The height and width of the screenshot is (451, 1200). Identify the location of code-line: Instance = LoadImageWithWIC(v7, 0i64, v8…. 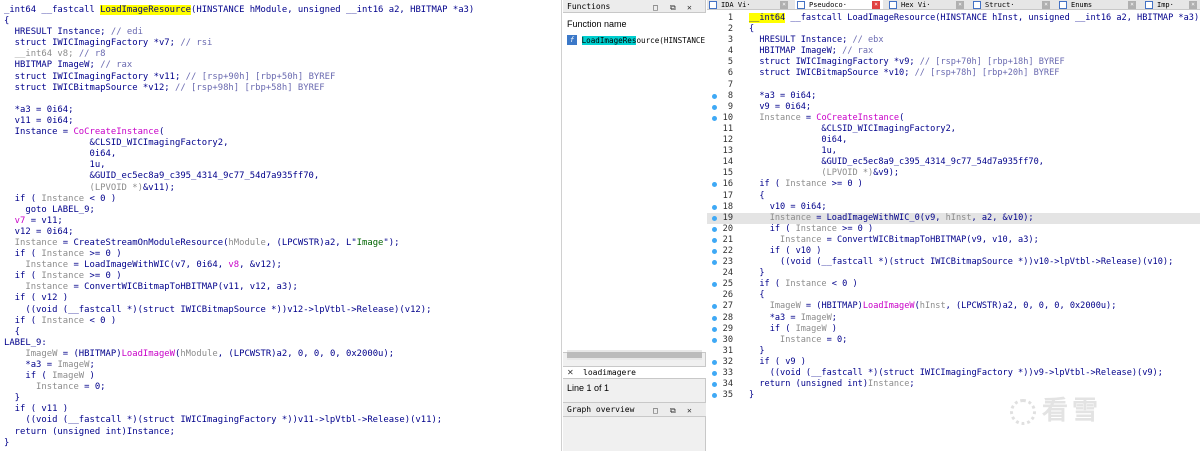
(282, 265).